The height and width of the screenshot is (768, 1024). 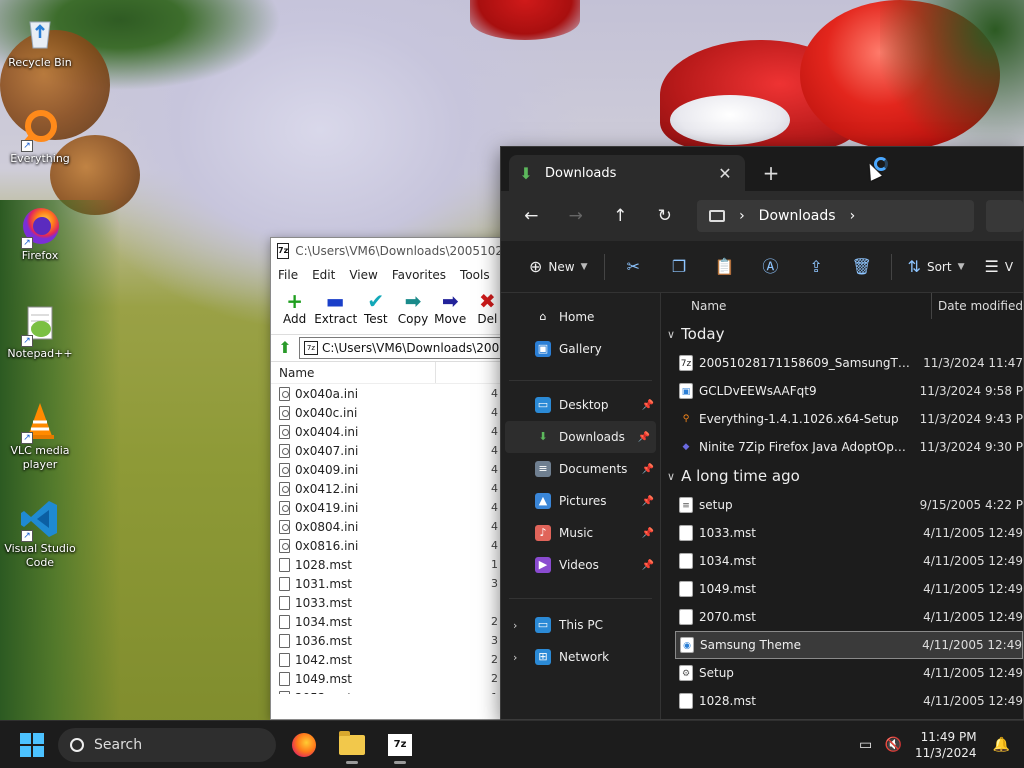 I want to click on table-row: 1049.mst 4/11/2005 12:49, so click(x=849, y=589).